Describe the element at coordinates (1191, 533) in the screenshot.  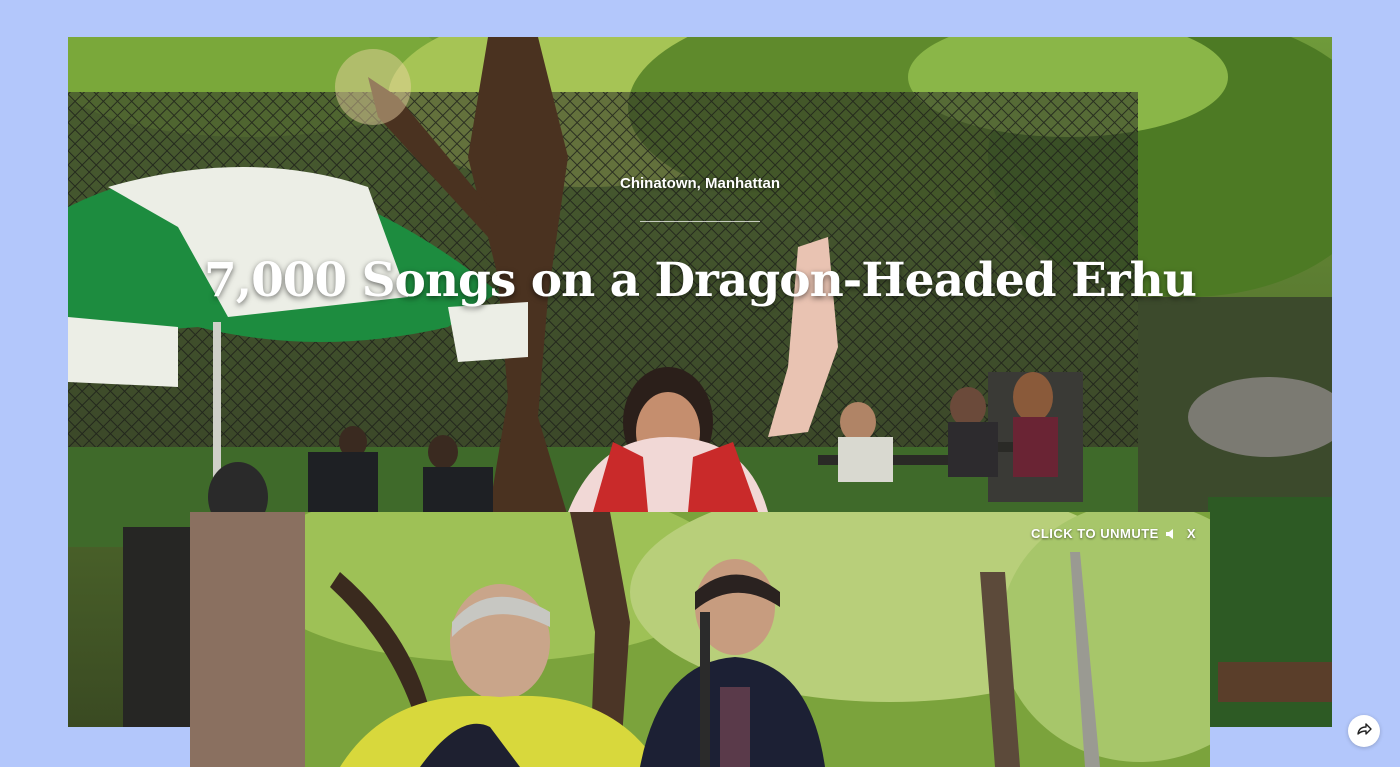
I see `close-video-button: X` at that location.